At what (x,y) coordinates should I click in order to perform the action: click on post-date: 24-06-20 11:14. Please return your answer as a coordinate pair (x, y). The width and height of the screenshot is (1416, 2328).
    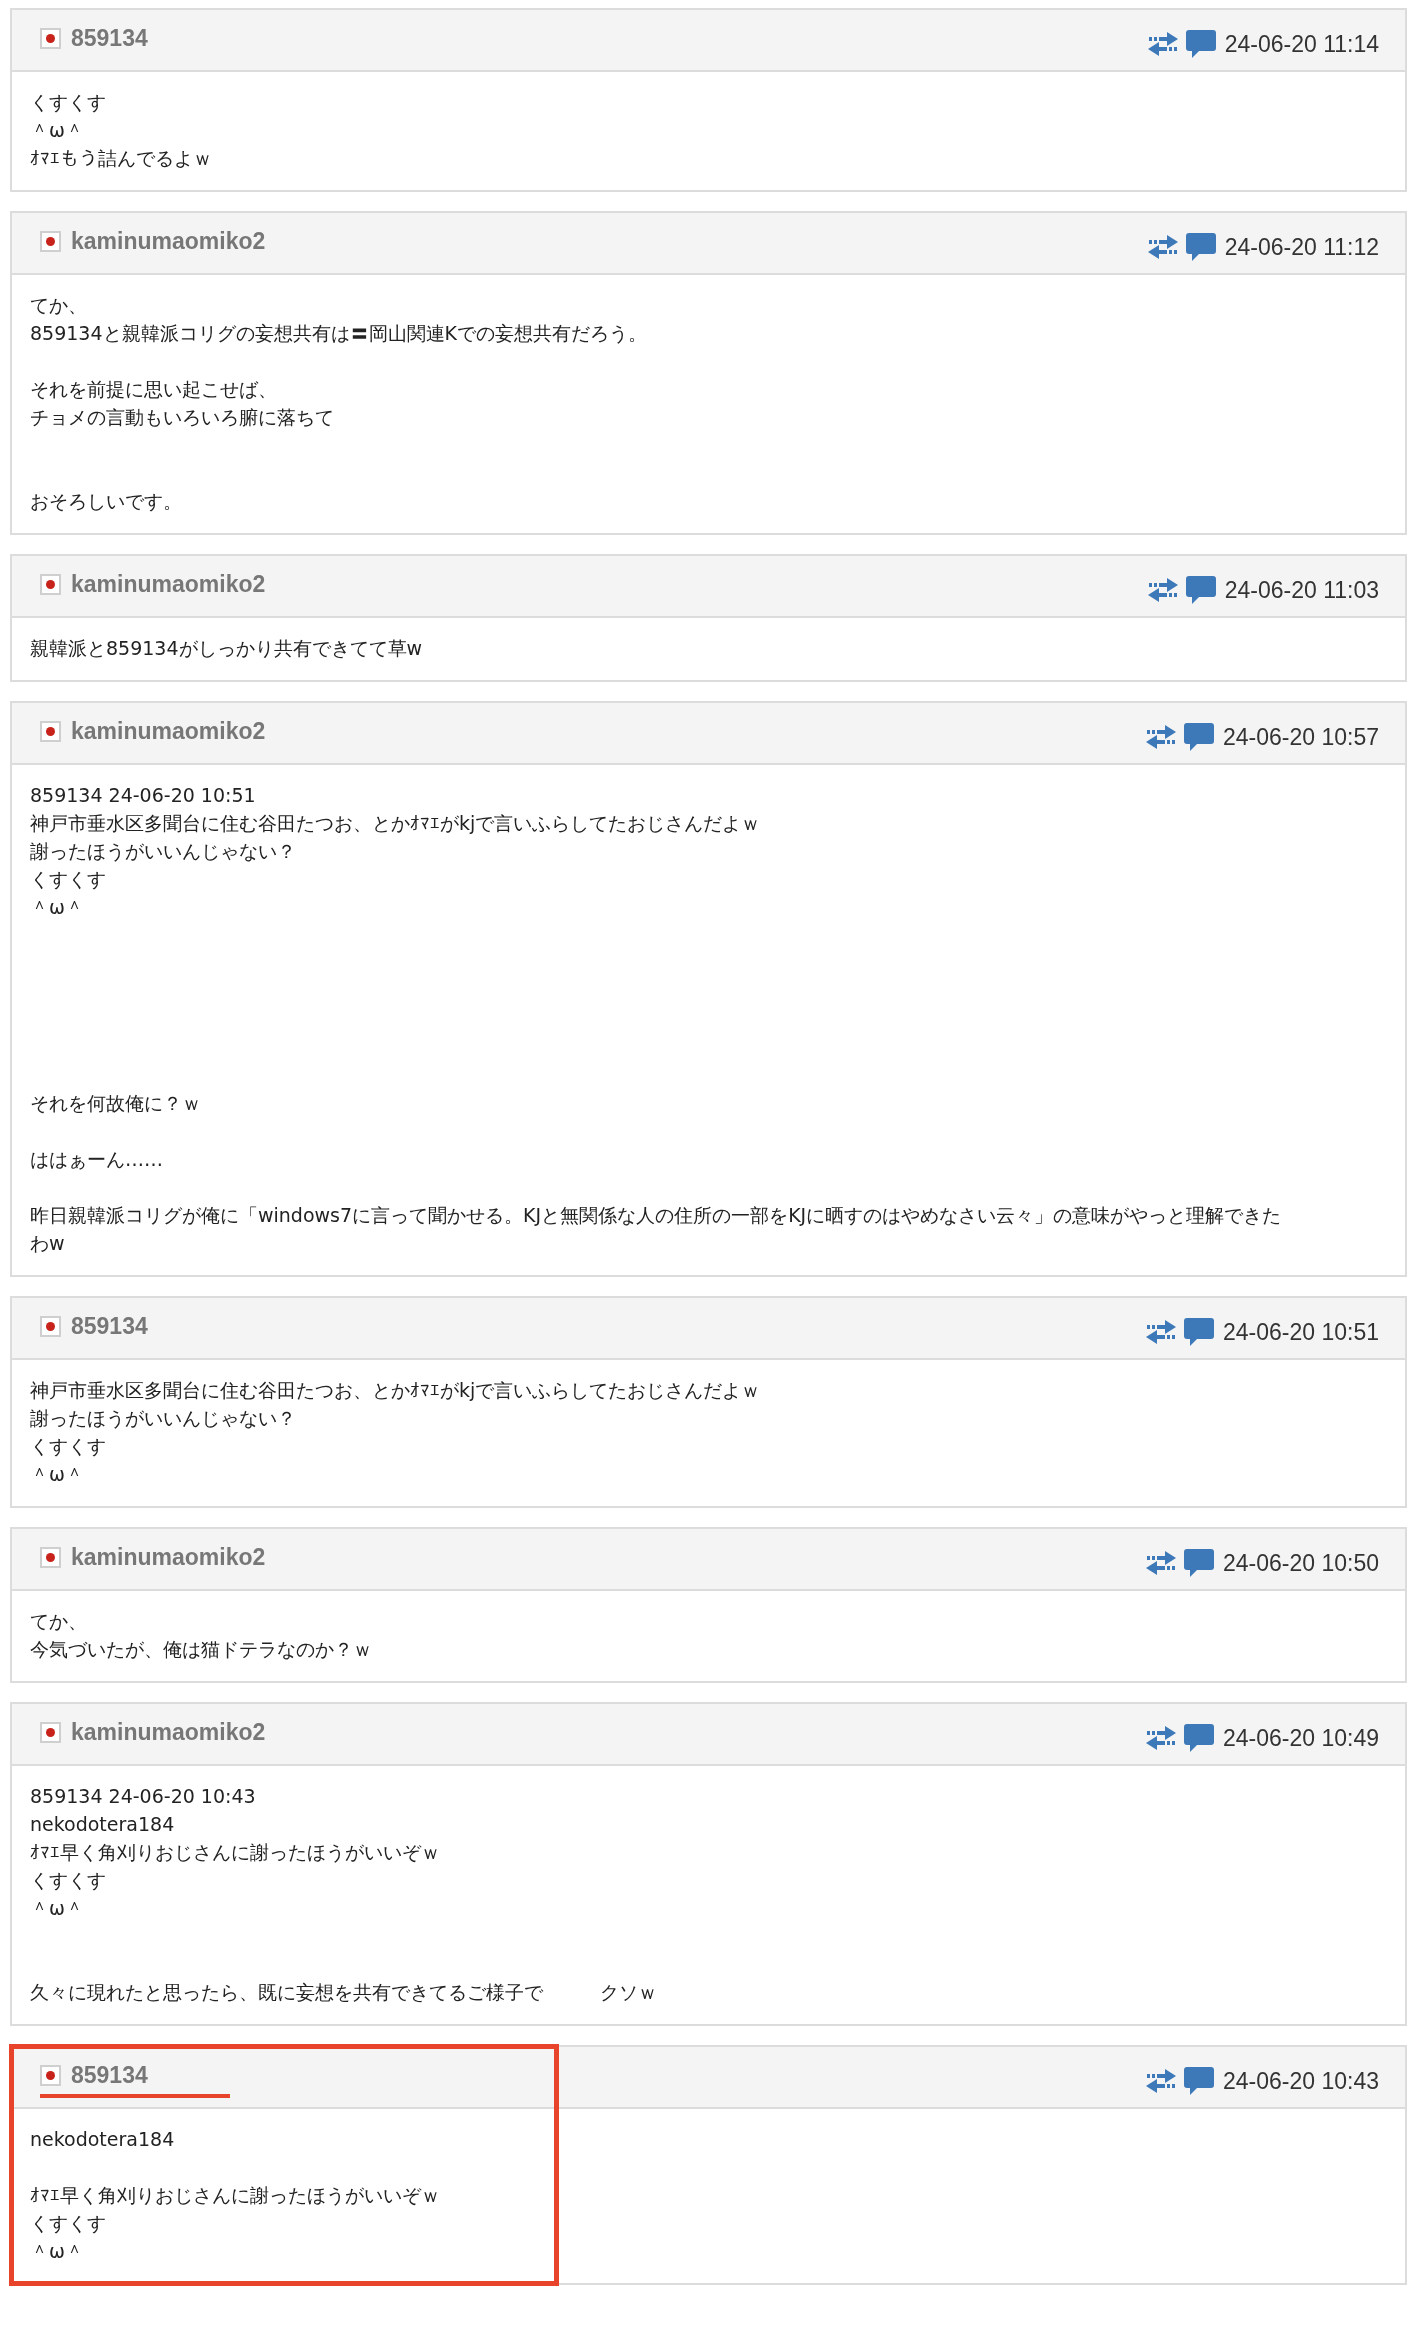
    Looking at the image, I should click on (1301, 44).